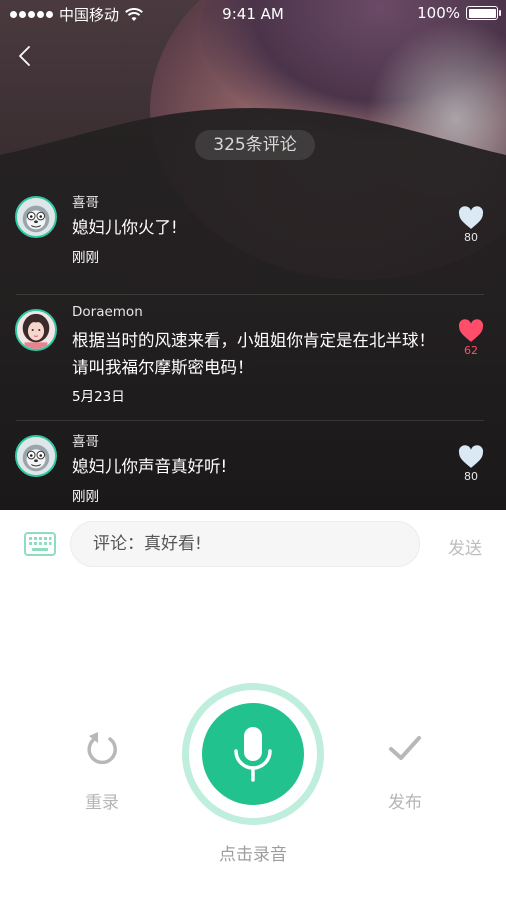  Describe the element at coordinates (26, 56) in the screenshot. I see `chevron-left-icon` at that location.